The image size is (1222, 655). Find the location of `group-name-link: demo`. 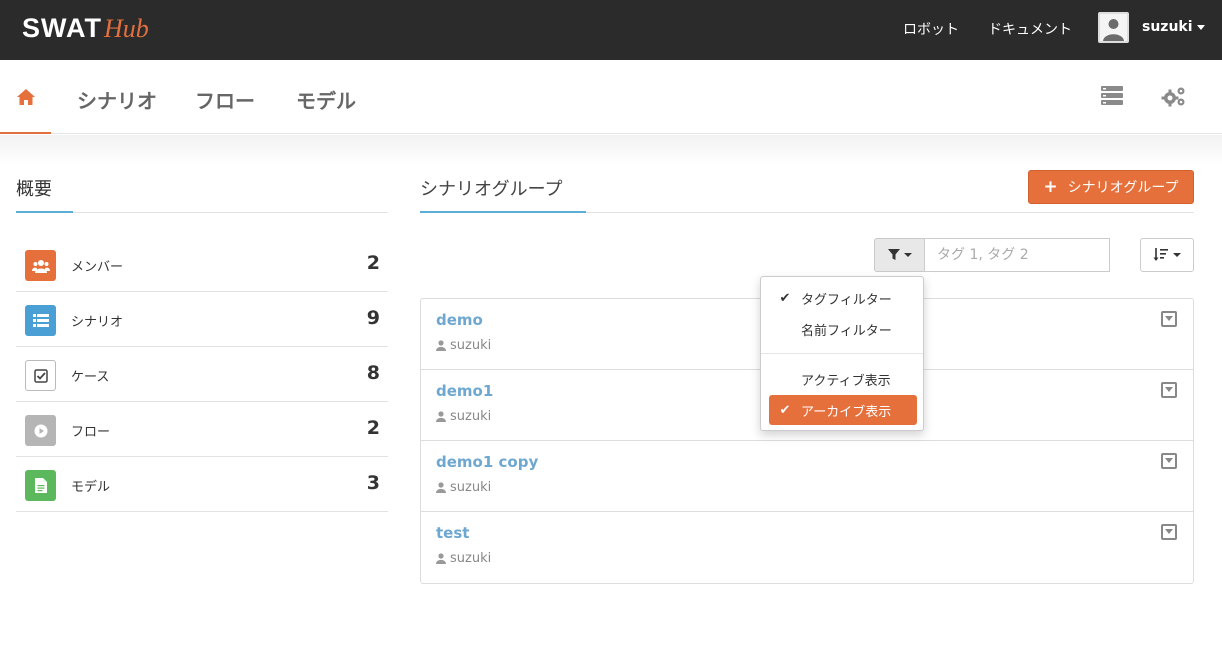

group-name-link: demo is located at coordinates (459, 320).